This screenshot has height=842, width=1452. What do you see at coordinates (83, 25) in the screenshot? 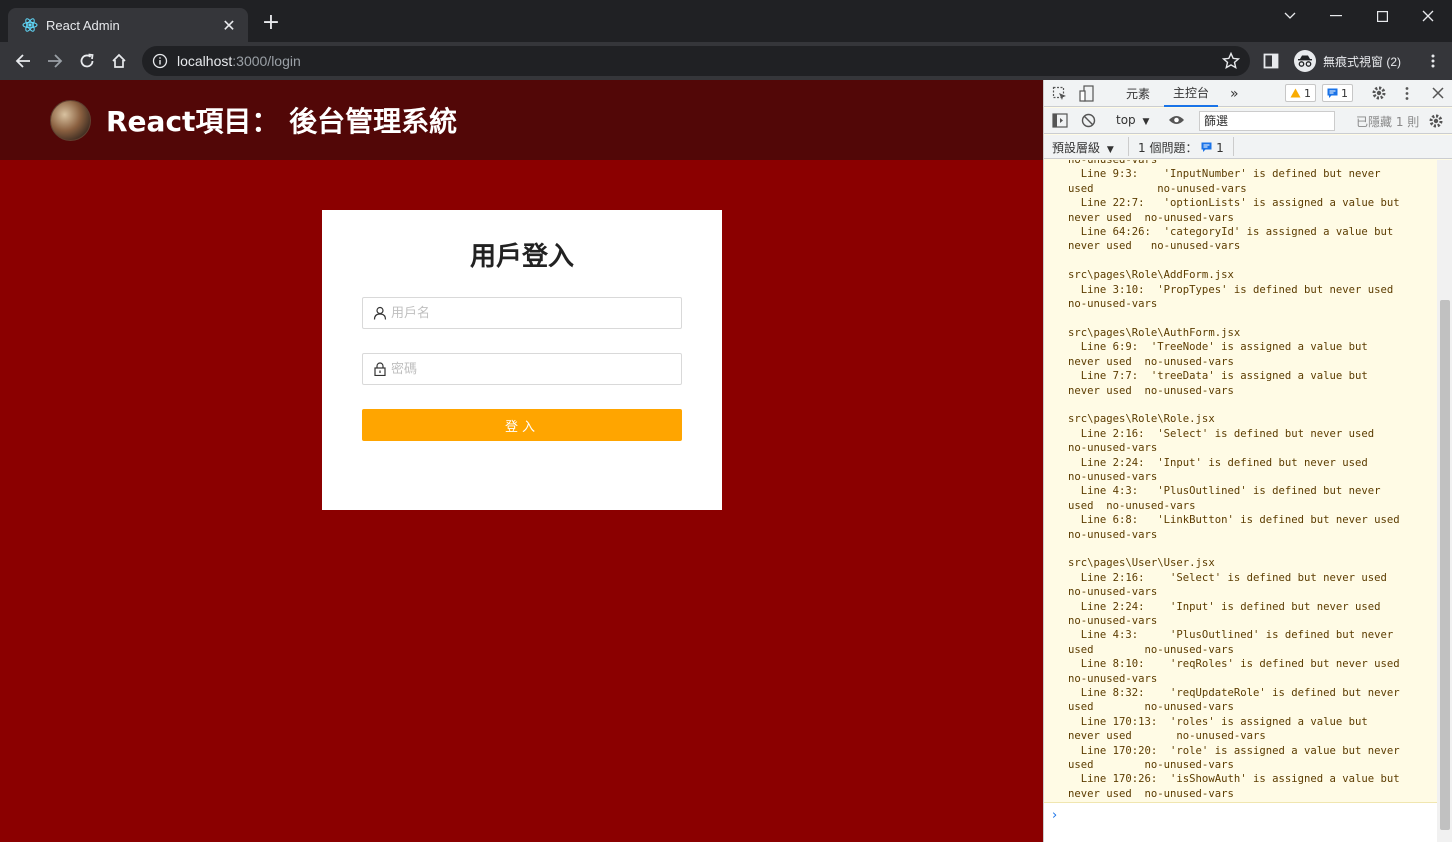
I see `tab-title: React Admin` at bounding box center [83, 25].